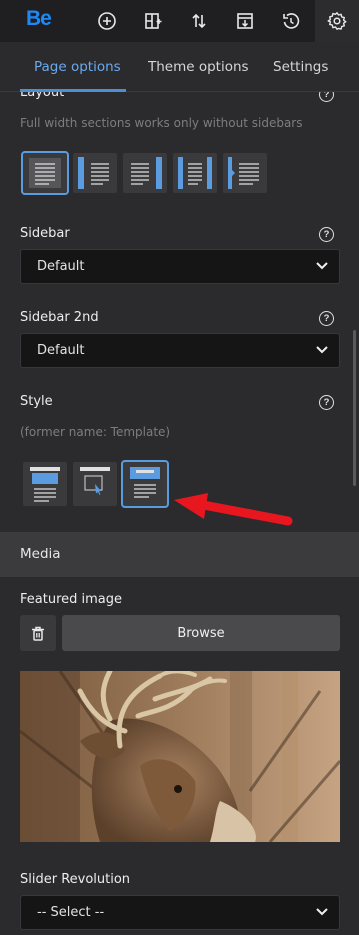 The image size is (359, 935). What do you see at coordinates (180, 350) in the screenshot?
I see `sidebar-2nd-select: Default` at bounding box center [180, 350].